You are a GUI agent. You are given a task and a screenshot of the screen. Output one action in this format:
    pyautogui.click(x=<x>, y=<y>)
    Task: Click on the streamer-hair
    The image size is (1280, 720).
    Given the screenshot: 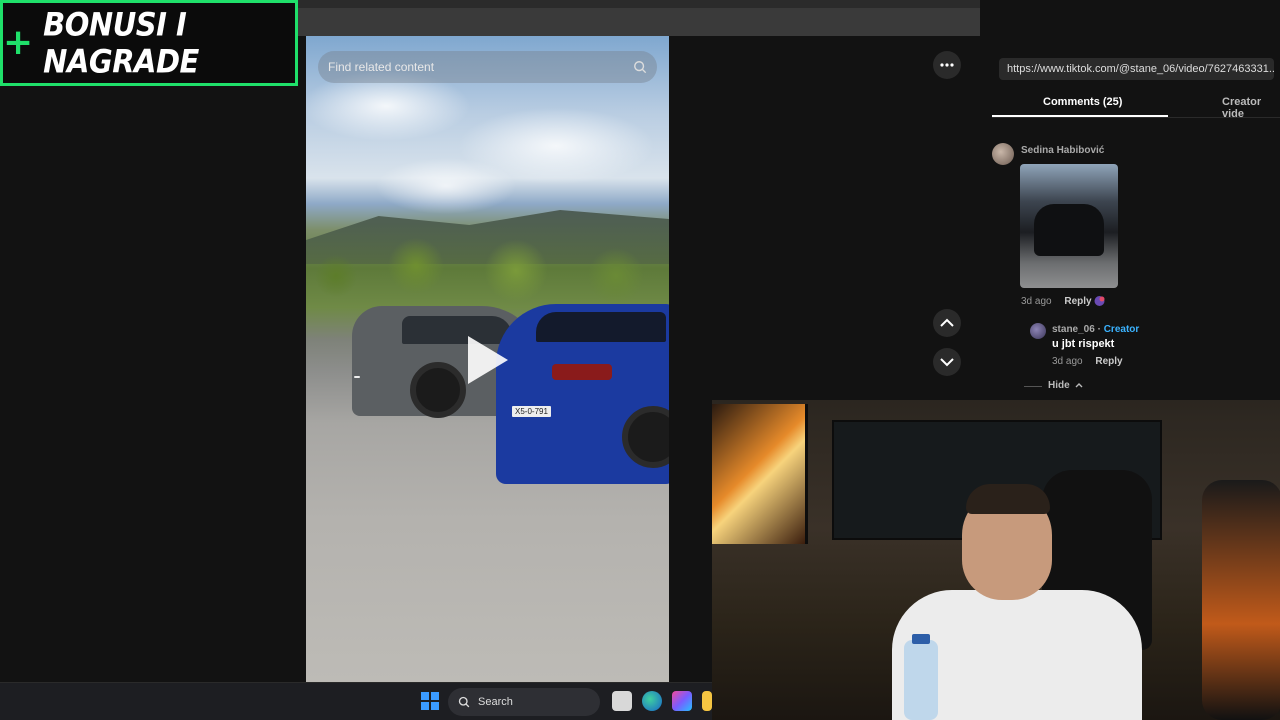 What is the action you would take?
    pyautogui.click(x=1008, y=499)
    